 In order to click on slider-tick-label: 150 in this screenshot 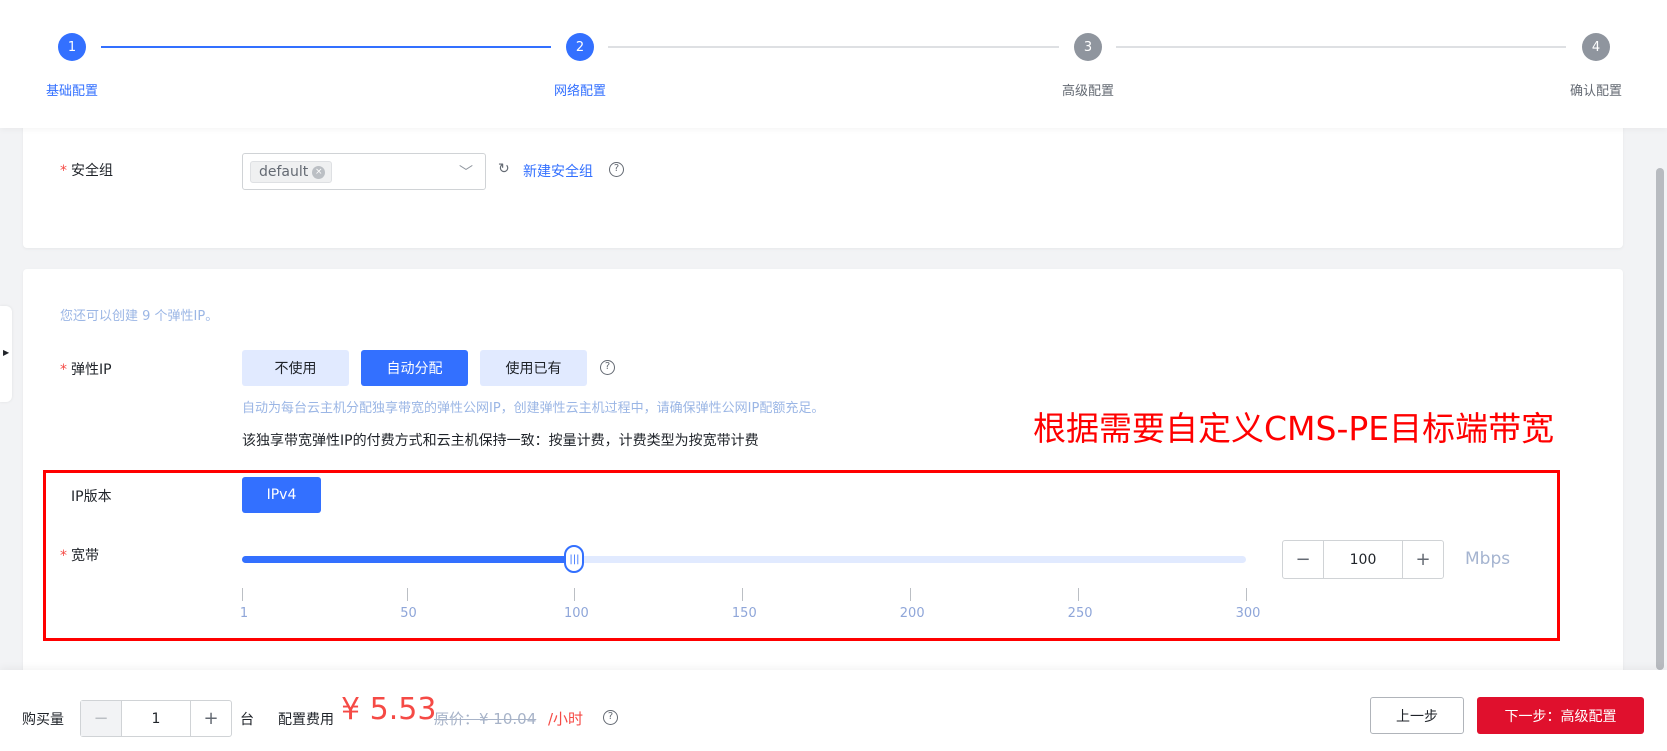, I will do `click(744, 613)`.